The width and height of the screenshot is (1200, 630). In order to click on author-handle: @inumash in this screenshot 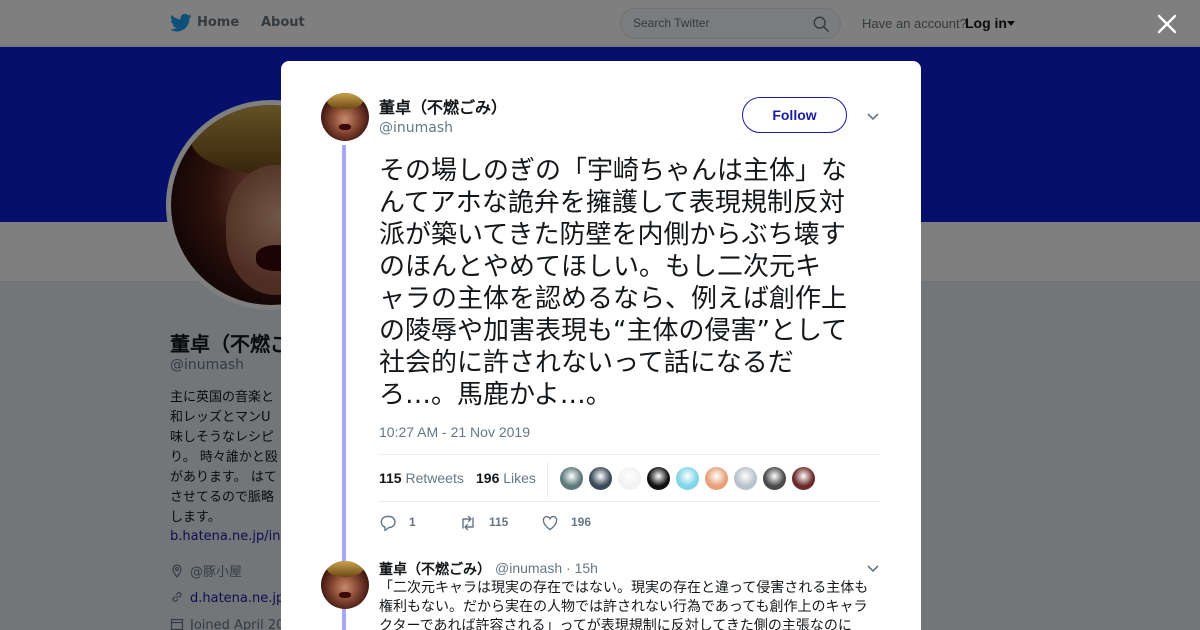, I will do `click(416, 128)`.